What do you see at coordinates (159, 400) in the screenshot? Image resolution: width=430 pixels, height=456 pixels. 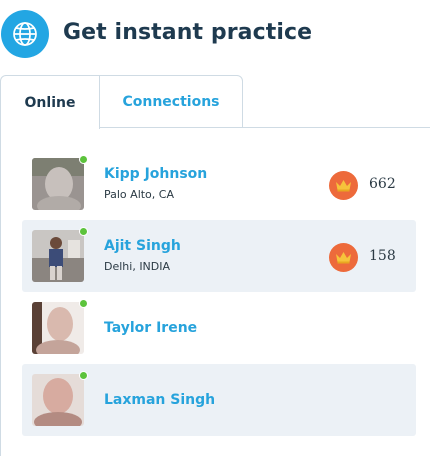 I see `user-name: Laxman Singh` at bounding box center [159, 400].